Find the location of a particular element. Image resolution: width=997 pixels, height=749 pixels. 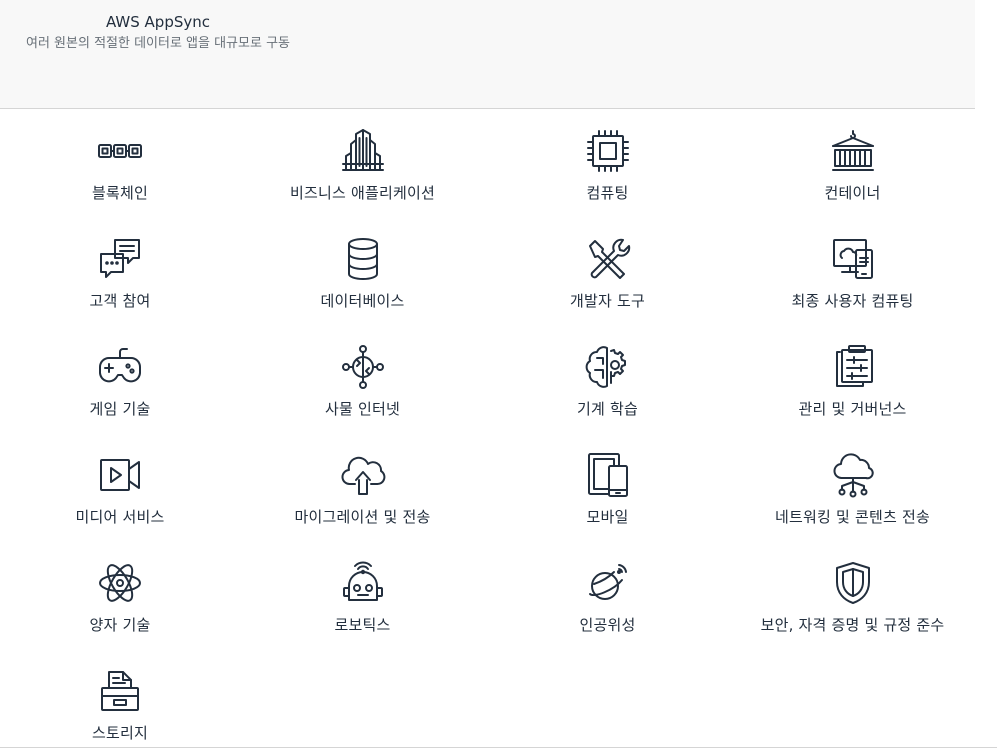

category-security-identity-compliance: 보안, 자격 증명 및 규정 준수 is located at coordinates (852, 596).